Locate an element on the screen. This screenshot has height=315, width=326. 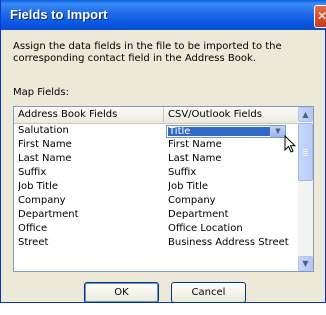
close-button: ✕ is located at coordinates (320, 16).